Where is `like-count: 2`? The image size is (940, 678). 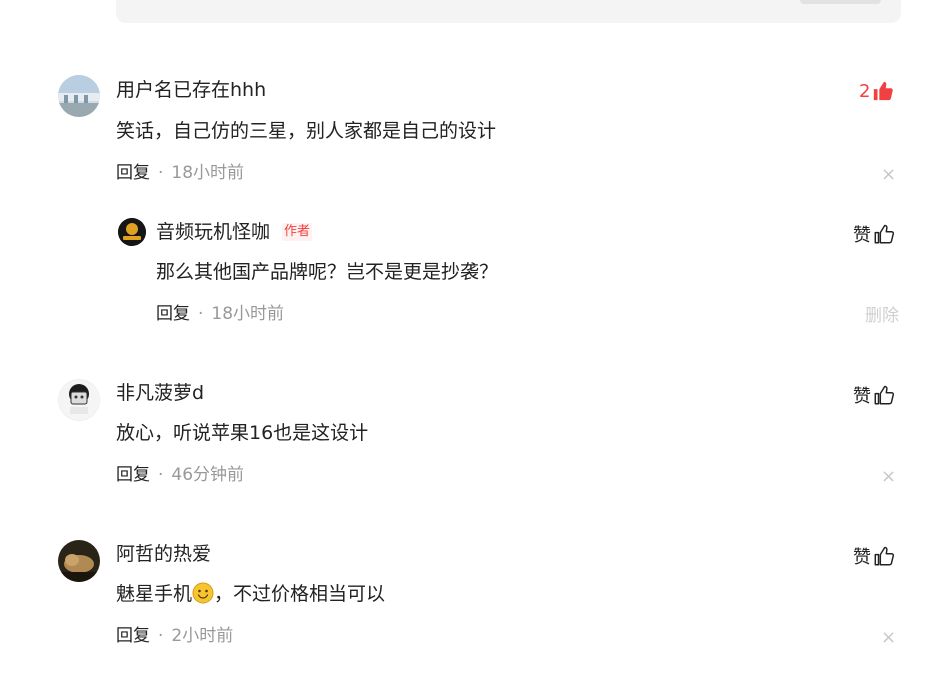 like-count: 2 is located at coordinates (865, 91).